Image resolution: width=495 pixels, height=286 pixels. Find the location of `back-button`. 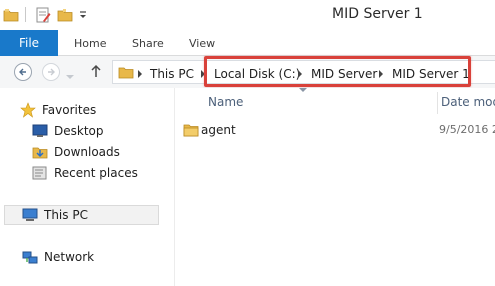

back-button is located at coordinates (23, 72).